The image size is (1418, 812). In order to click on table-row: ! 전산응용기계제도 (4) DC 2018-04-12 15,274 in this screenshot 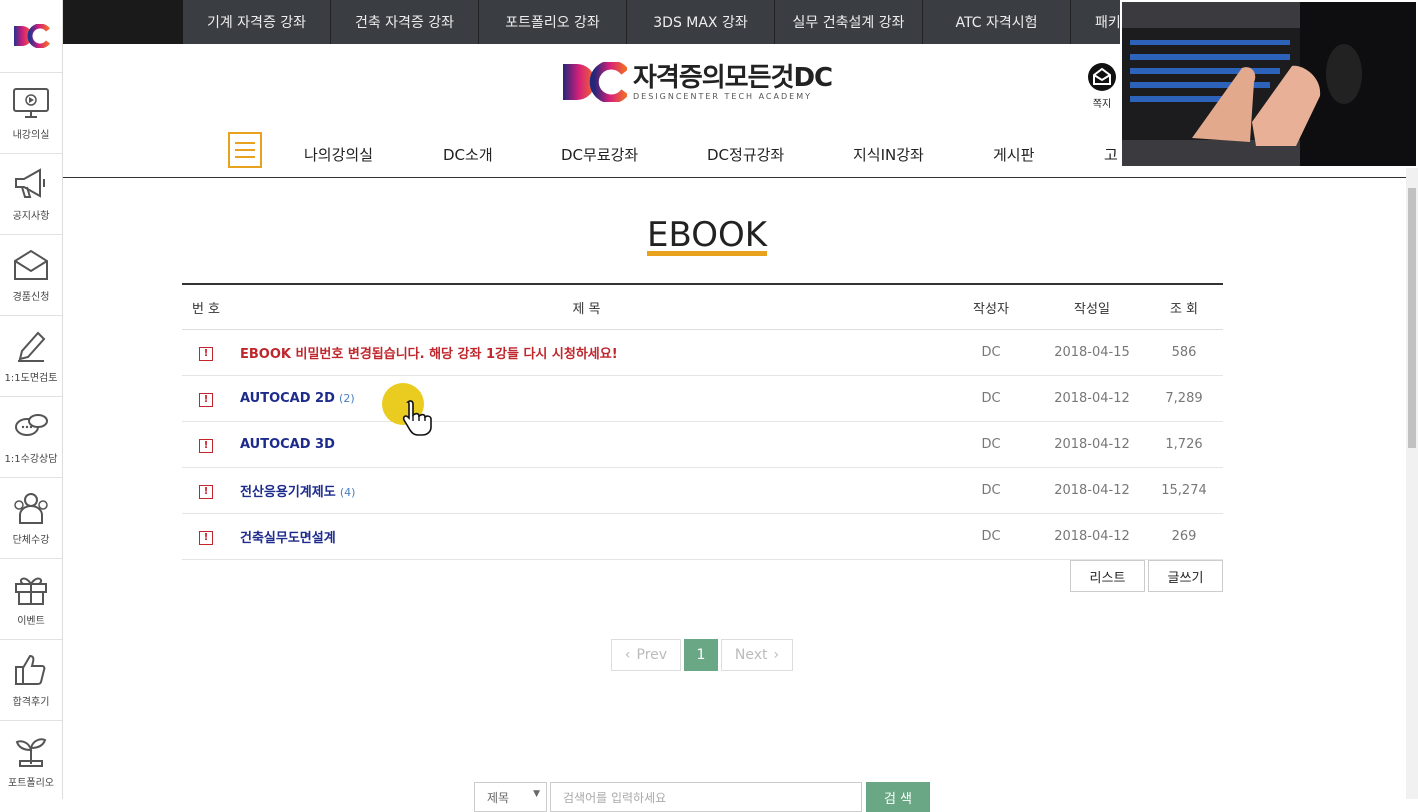, I will do `click(702, 490)`.